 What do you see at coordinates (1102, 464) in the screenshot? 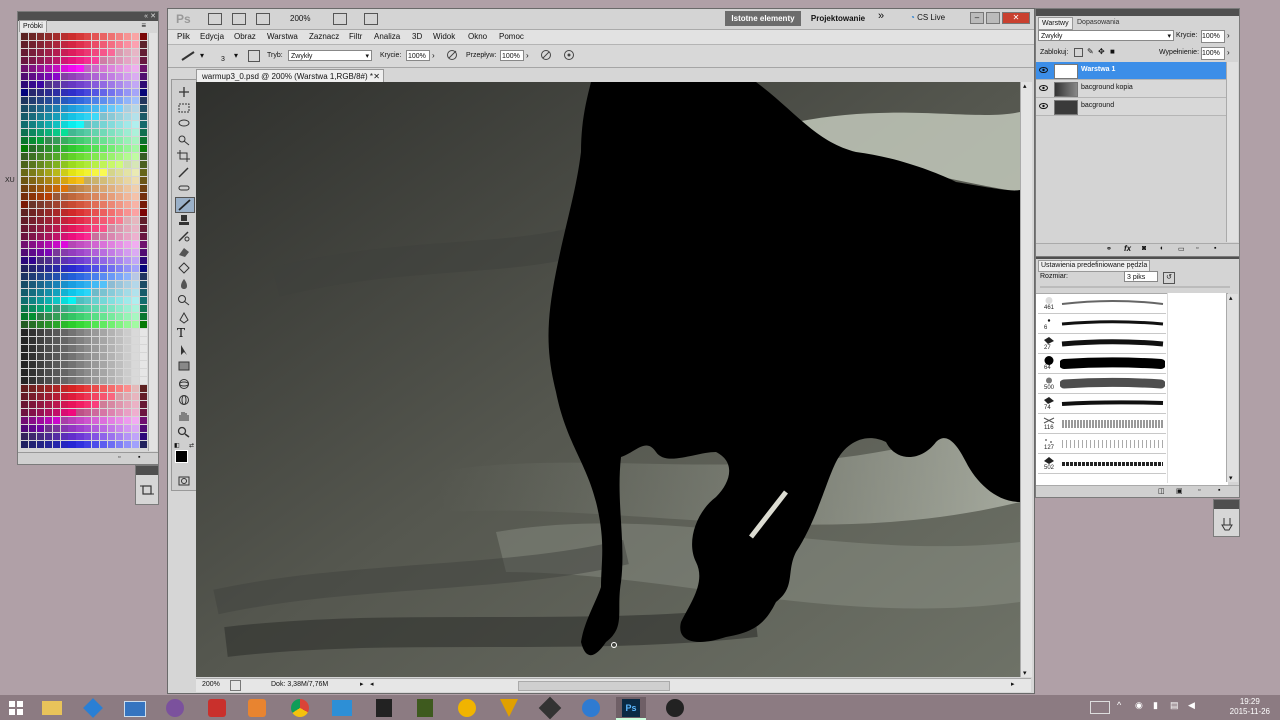
I see `brush-preset-item: 502` at bounding box center [1102, 464].